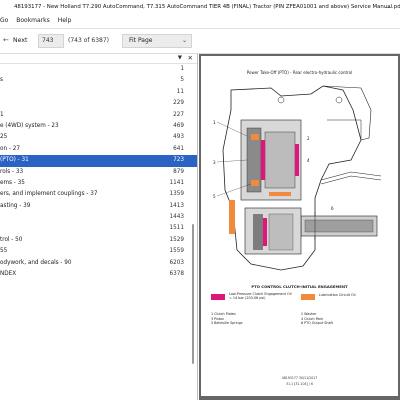 This screenshot has width=400, height=400. I want to click on legend-swatch-lubrication, so click(308, 297).